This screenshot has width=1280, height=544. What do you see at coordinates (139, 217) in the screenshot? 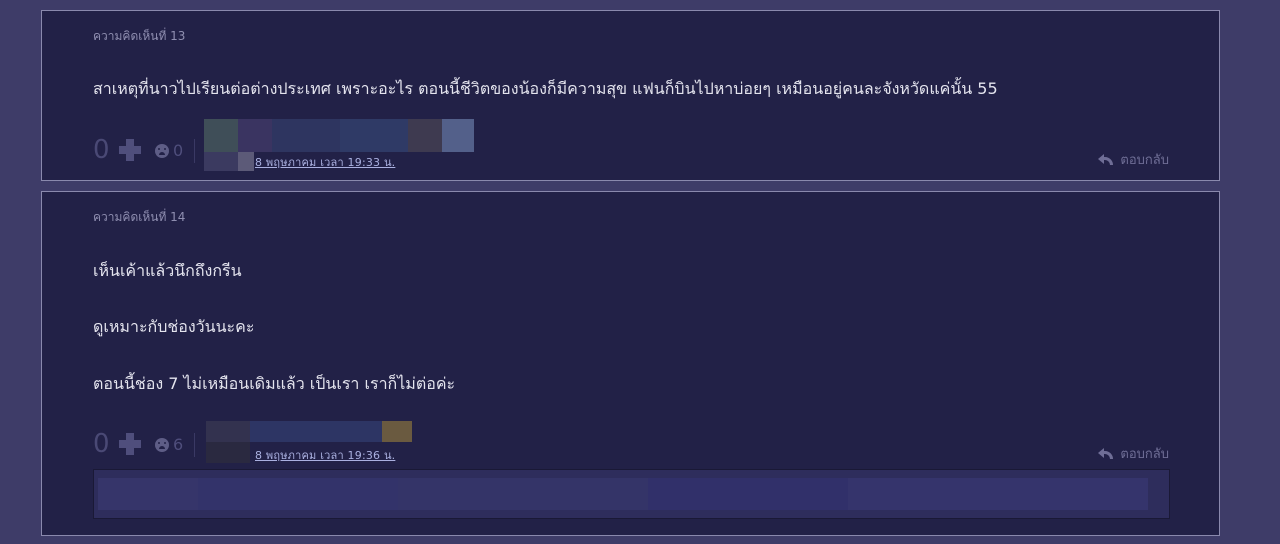
I see `comment-number: ความคิดเห็นที่ 14` at bounding box center [139, 217].